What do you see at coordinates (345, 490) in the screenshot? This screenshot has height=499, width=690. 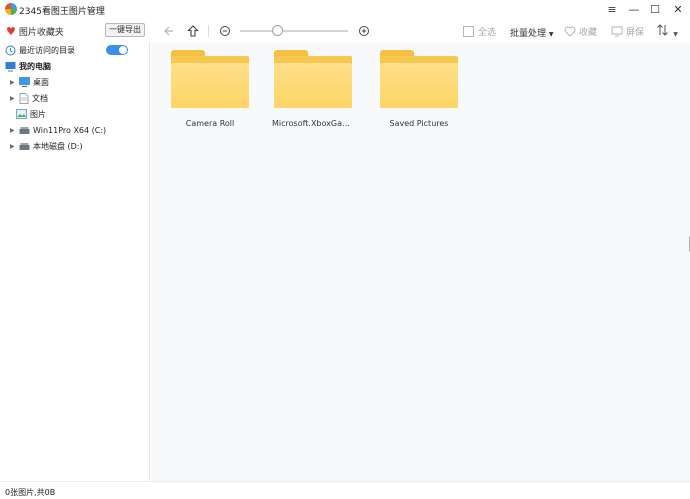 I see `status-bar: 0张图片,共0B` at bounding box center [345, 490].